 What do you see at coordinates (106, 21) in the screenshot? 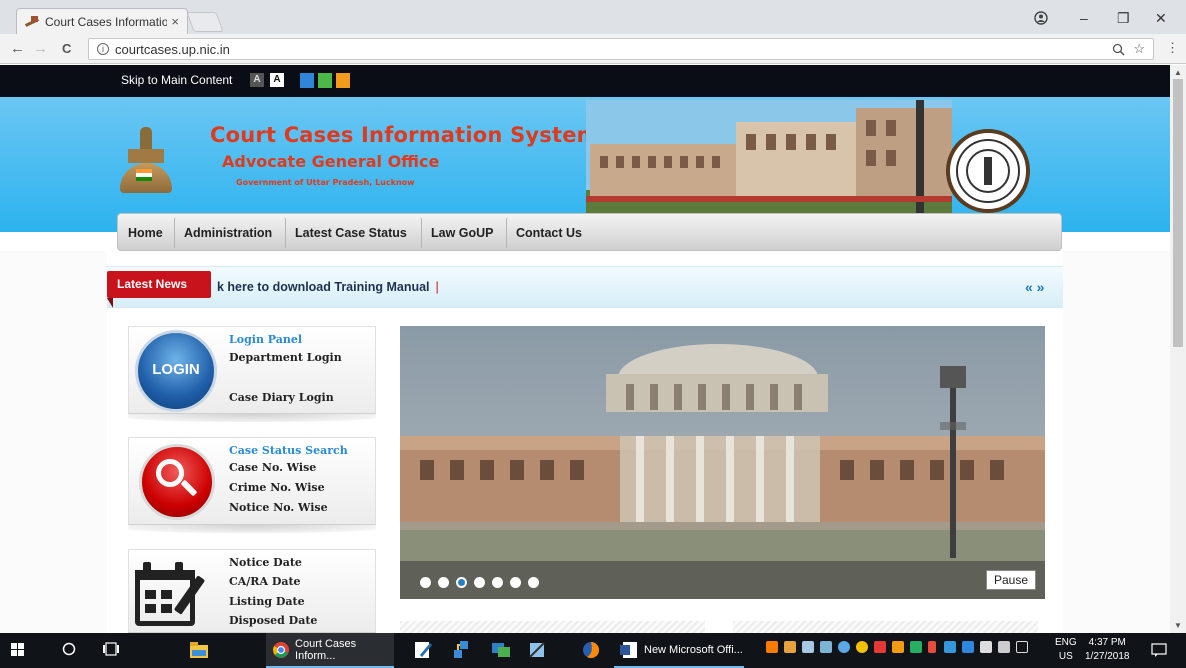
I see `tab-title: Court Cases Information` at bounding box center [106, 21].